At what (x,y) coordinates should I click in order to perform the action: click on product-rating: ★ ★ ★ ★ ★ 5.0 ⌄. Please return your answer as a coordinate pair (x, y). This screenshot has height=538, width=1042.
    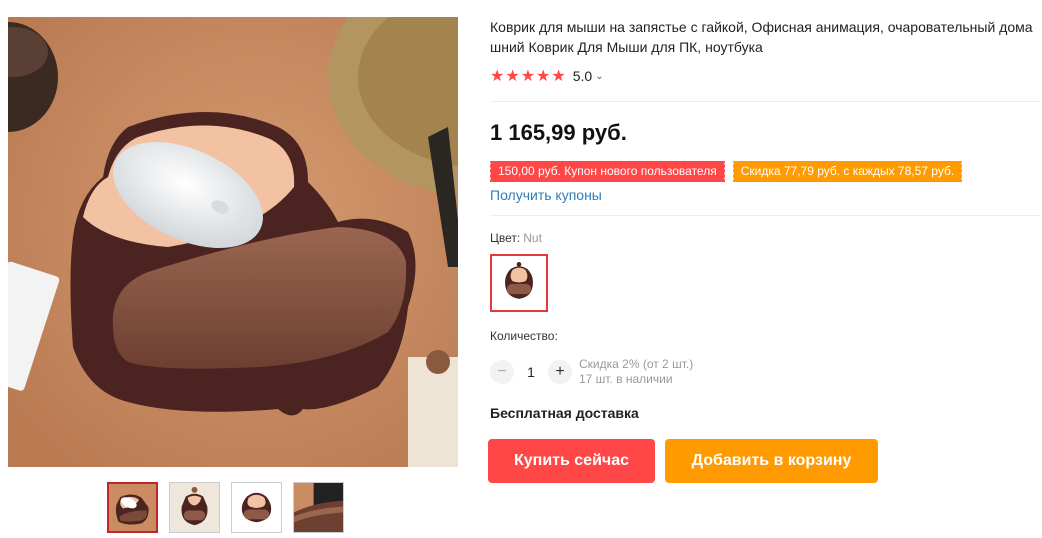
    Looking at the image, I should click on (547, 76).